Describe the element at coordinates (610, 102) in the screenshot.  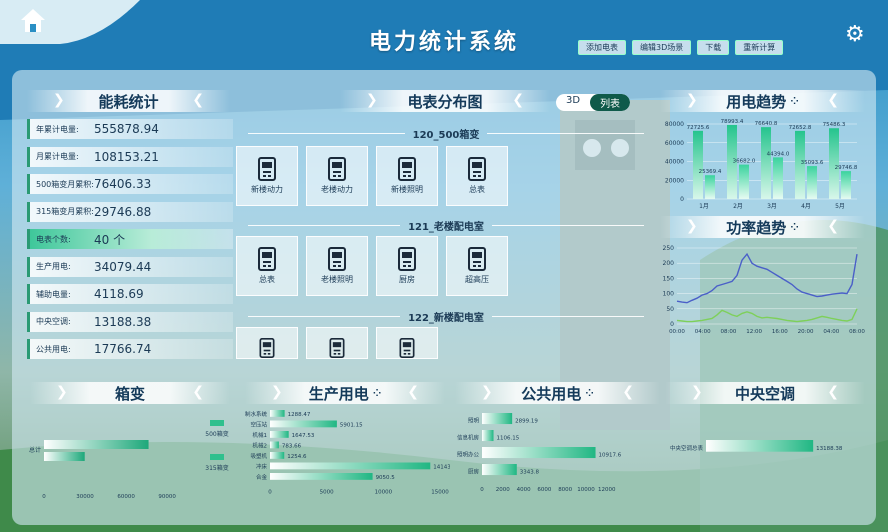
I see `tab-list: 列表` at that location.